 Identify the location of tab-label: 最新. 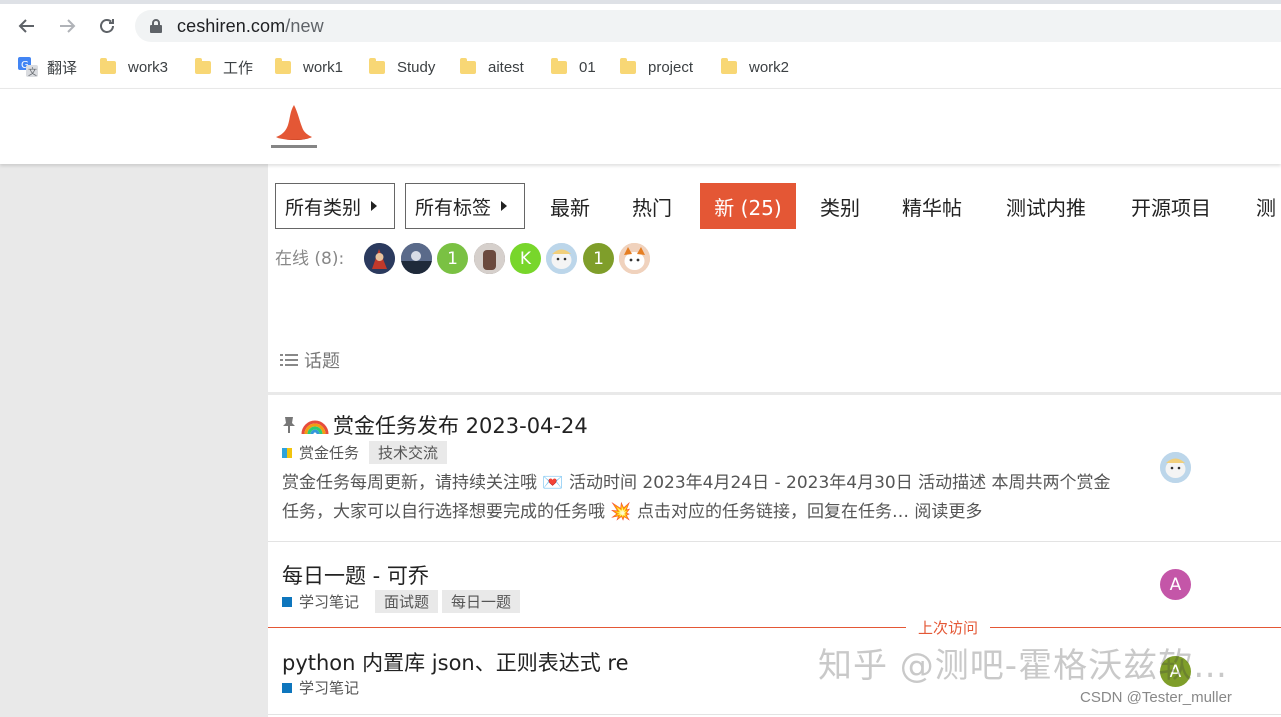
(570, 207).